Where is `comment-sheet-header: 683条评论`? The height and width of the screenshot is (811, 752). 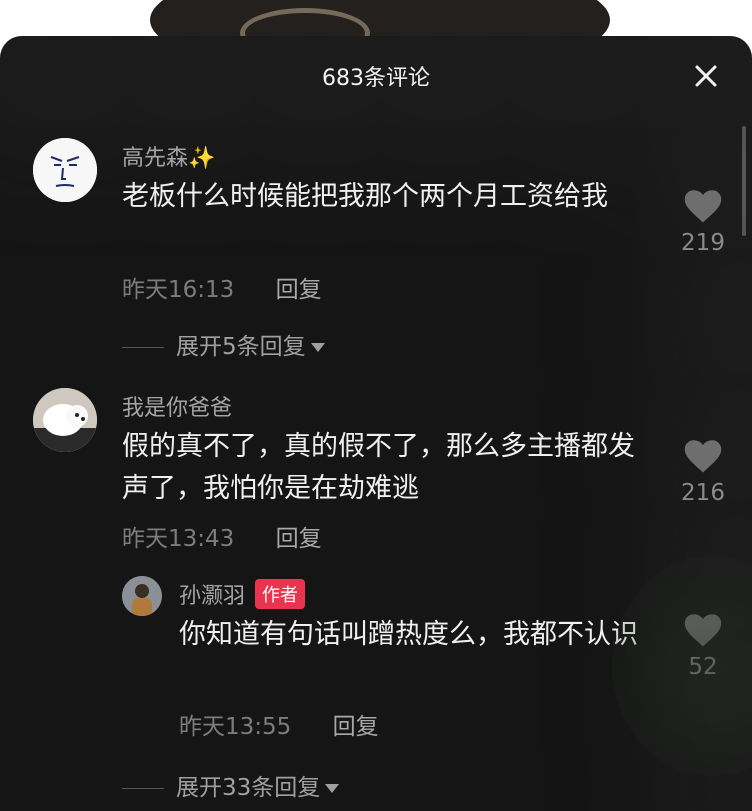
comment-sheet-header: 683条评论 is located at coordinates (376, 76).